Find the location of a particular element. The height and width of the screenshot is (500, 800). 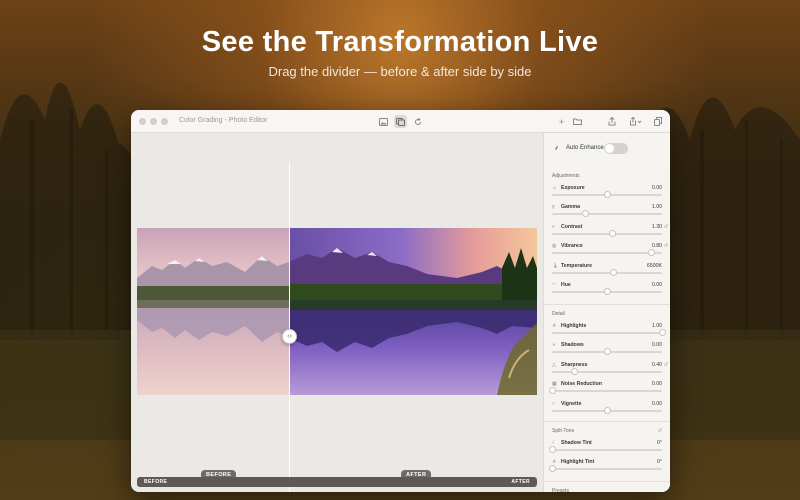

section-title: Split-Tone is located at coordinates (563, 431).